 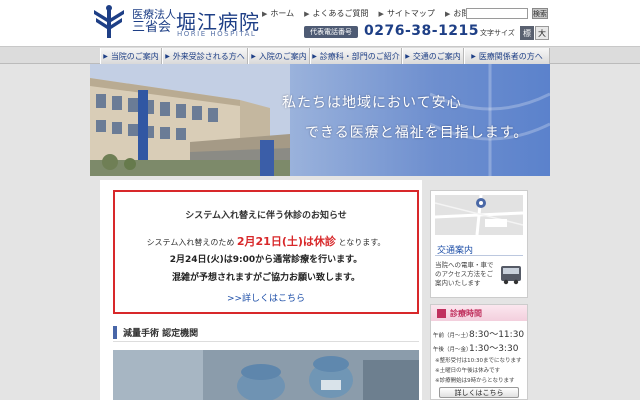 I want to click on access-divider, so click(x=479, y=255).